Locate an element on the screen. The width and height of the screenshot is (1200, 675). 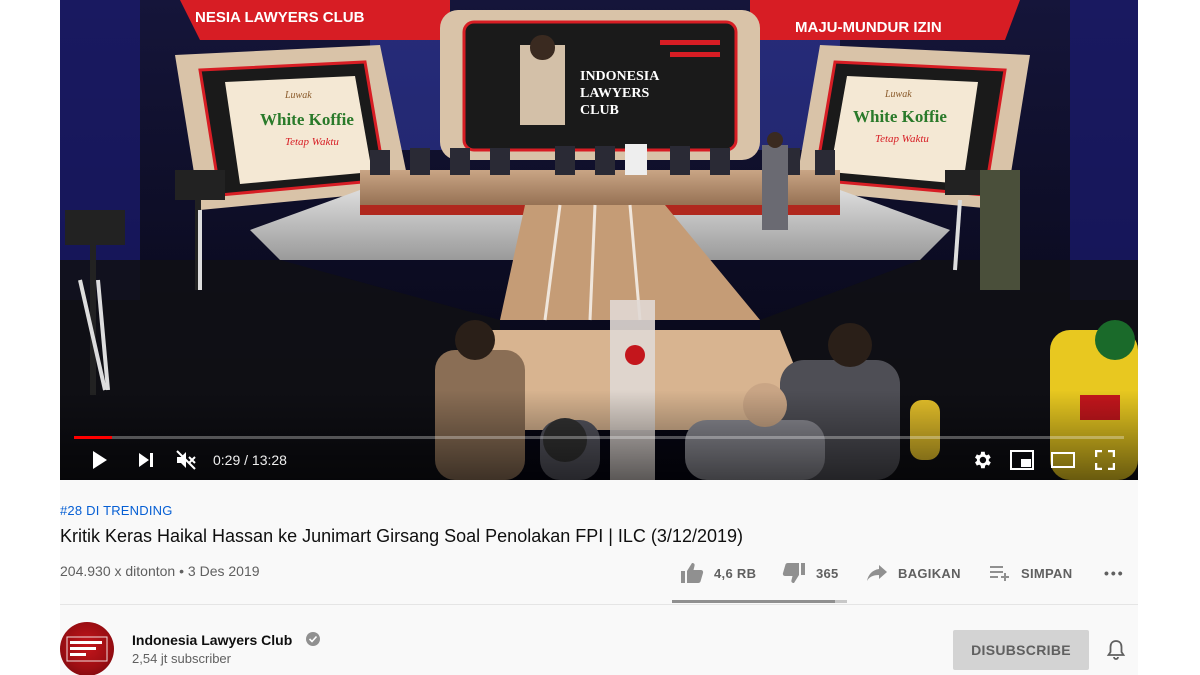
fullscreen-icon is located at coordinates (1105, 460).